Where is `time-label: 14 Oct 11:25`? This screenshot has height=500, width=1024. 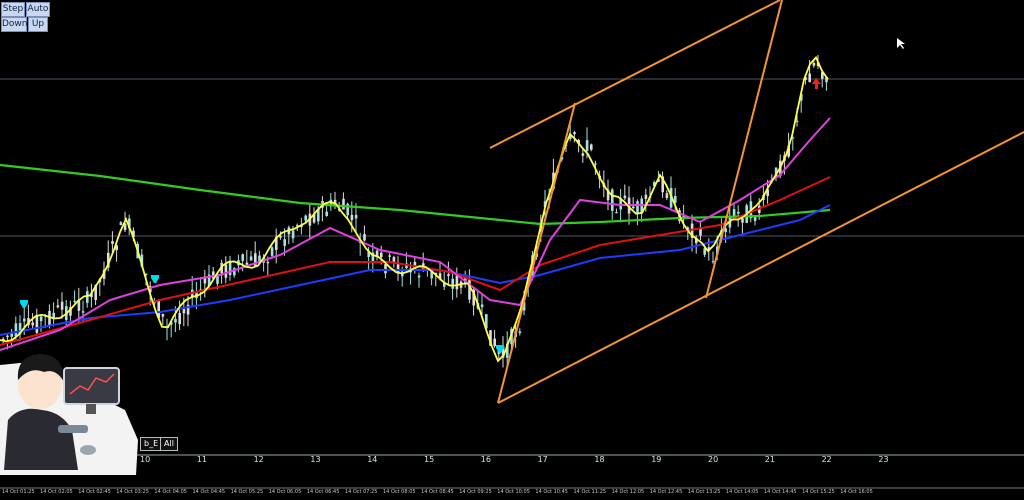 time-label: 14 Oct 11:25 is located at coordinates (590, 492).